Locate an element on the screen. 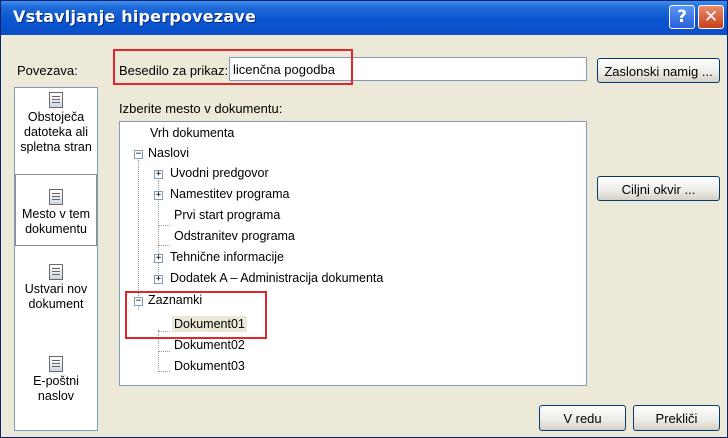  ok-button: V redu is located at coordinates (582, 418).